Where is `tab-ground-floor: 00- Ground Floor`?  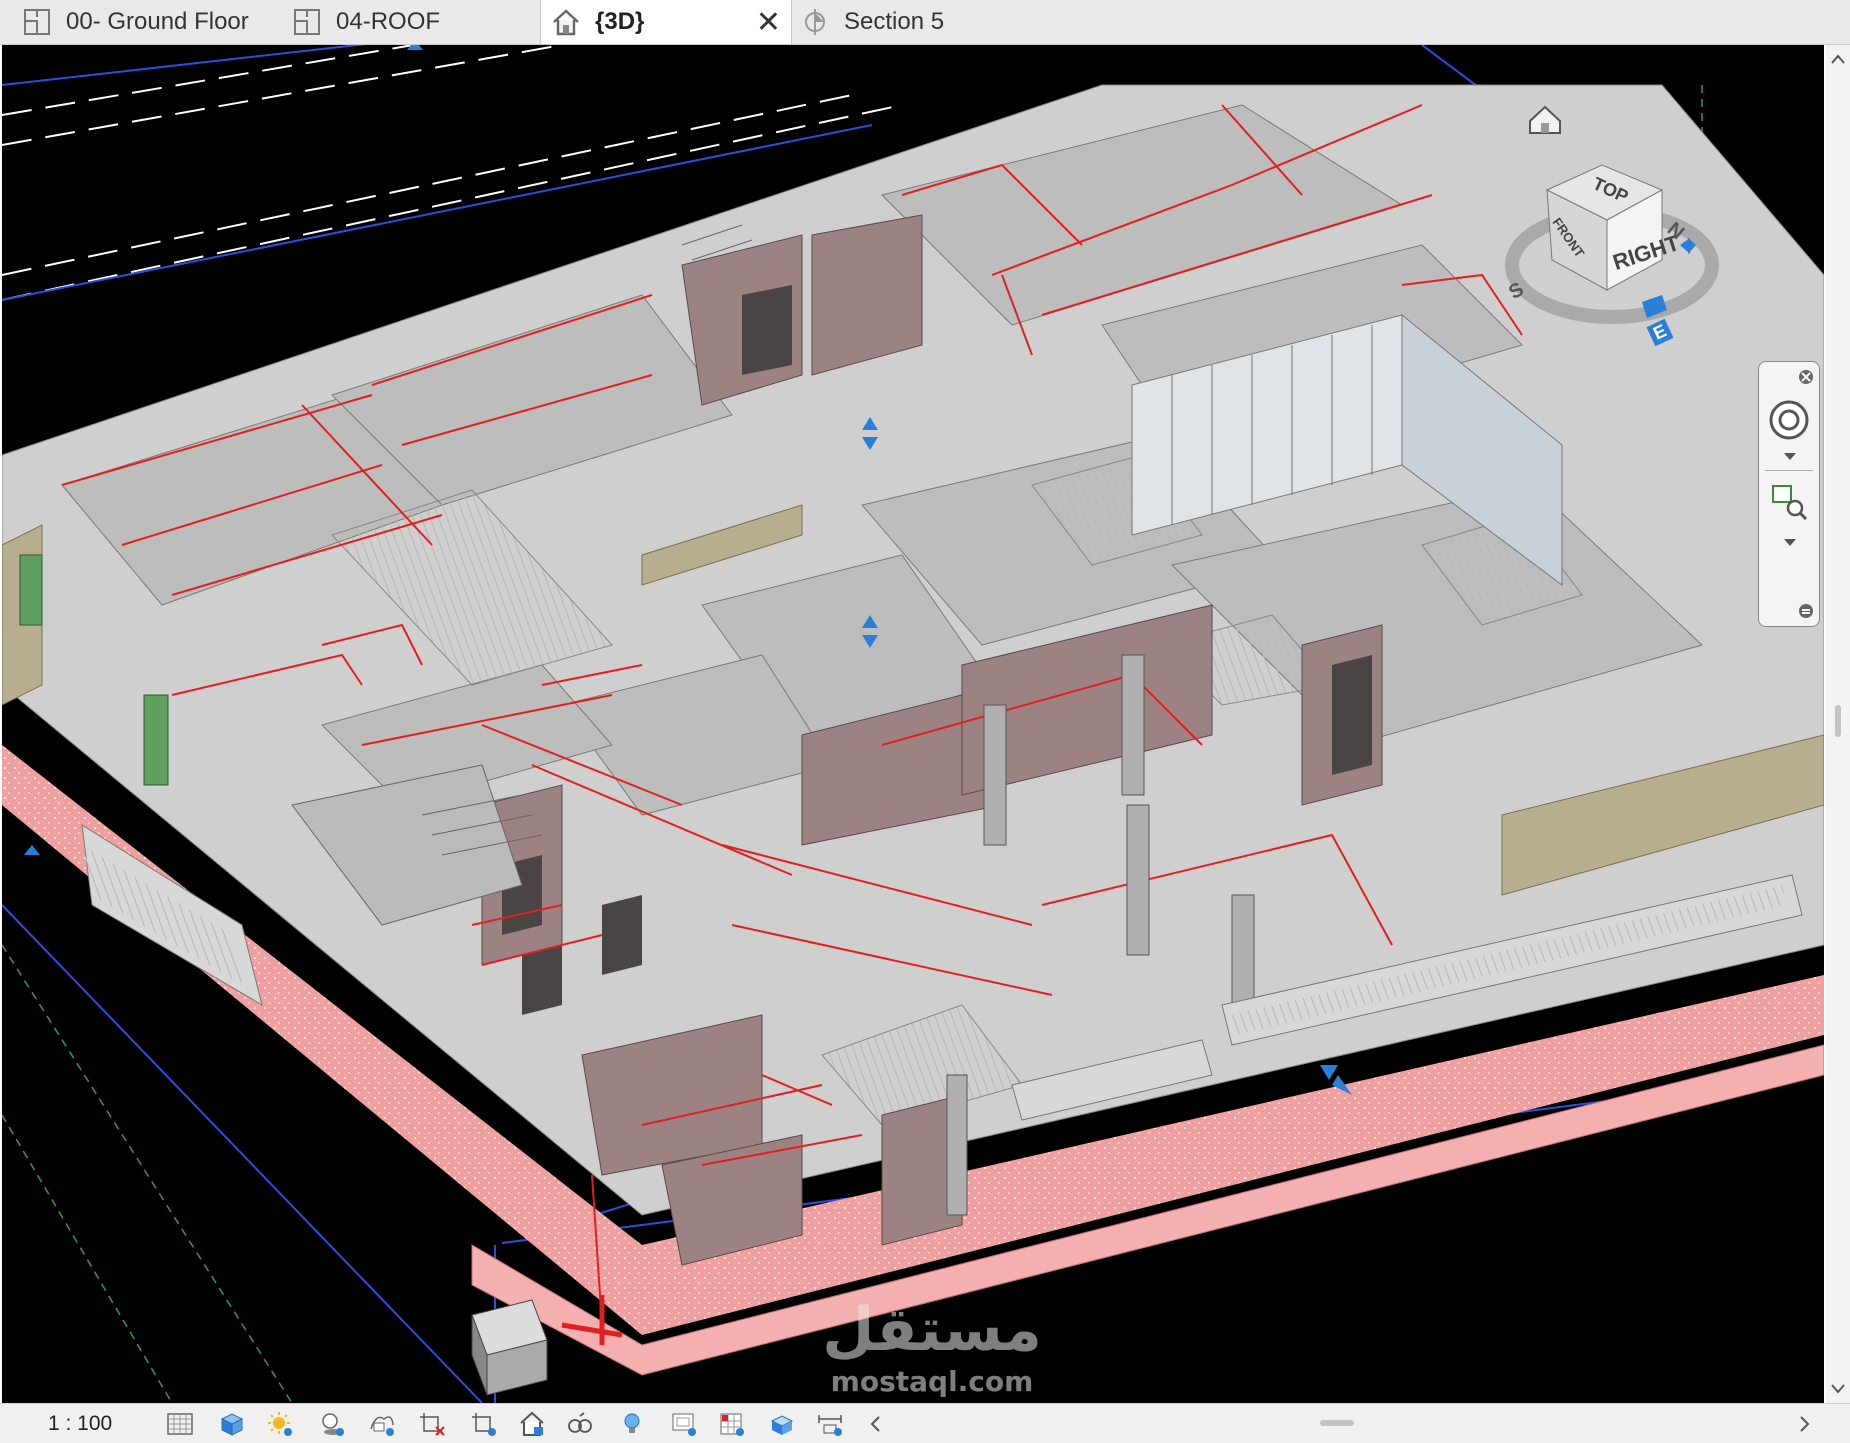
tab-ground-floor: 00- Ground Floor is located at coordinates (134, 22).